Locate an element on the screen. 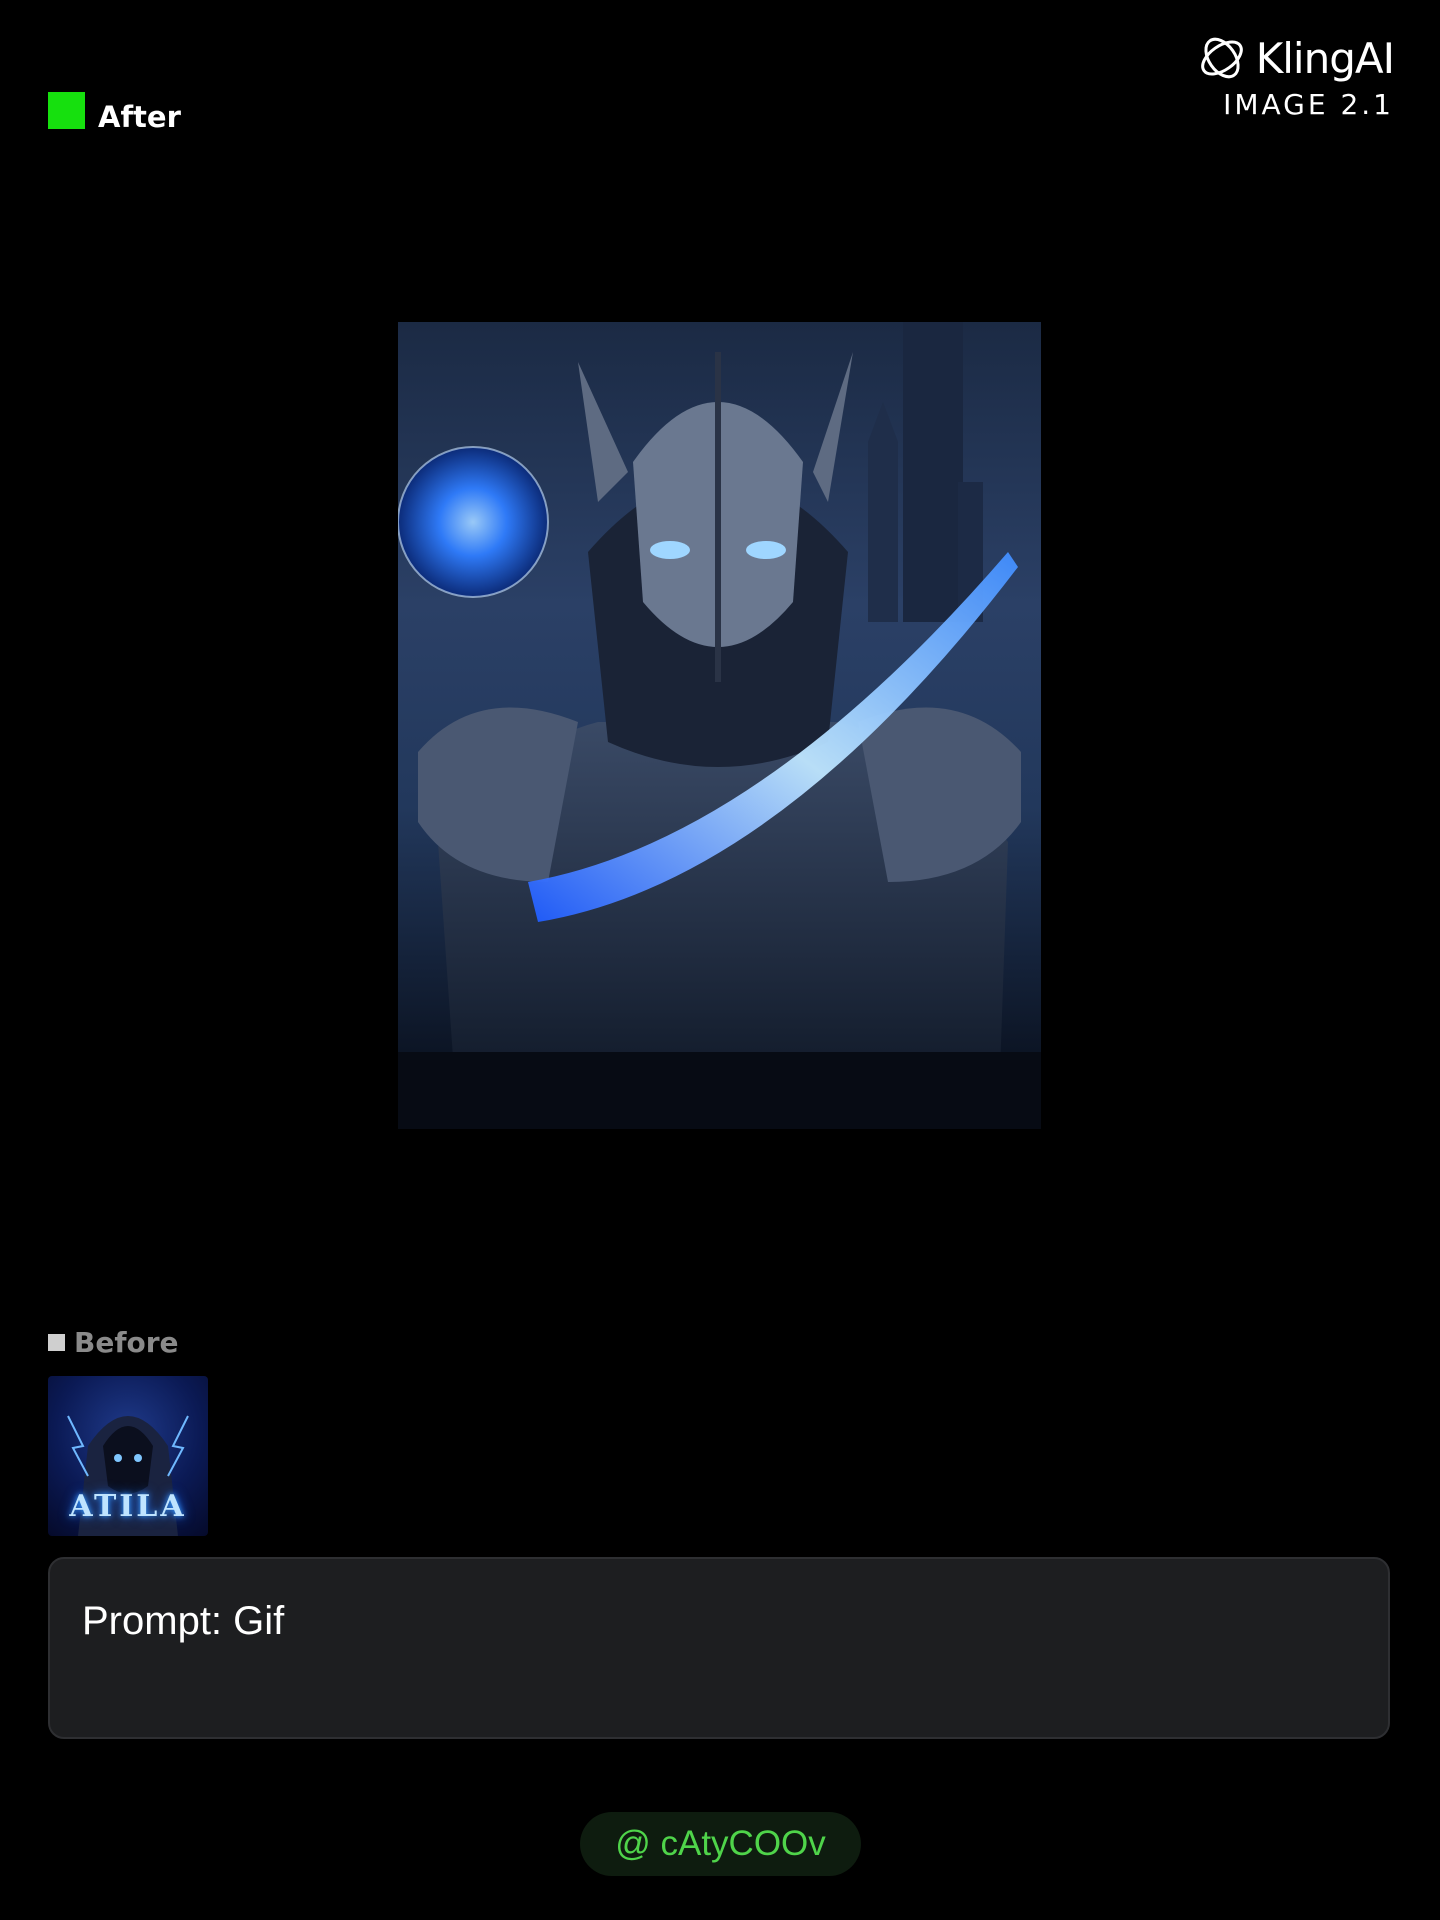 The width and height of the screenshot is (1440, 1920). before-swatch is located at coordinates (56, 1342).